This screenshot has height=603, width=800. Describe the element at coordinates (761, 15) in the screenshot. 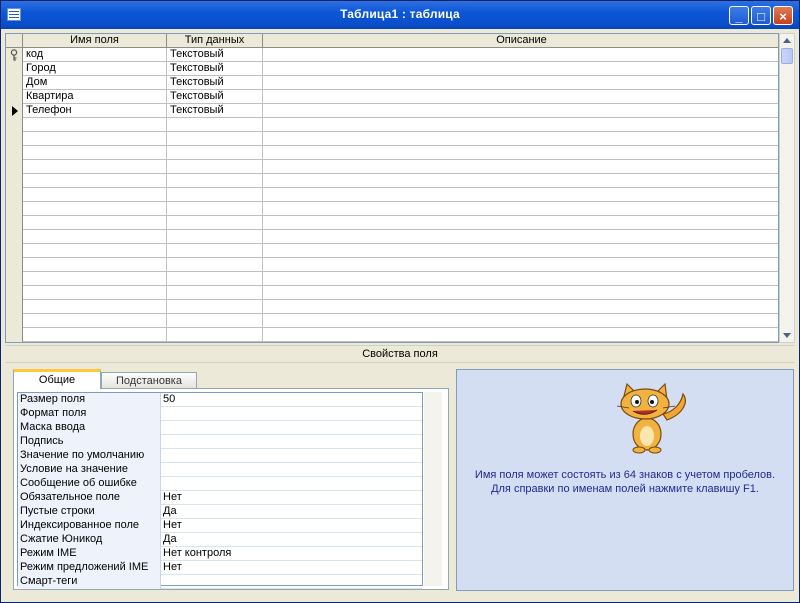

I see `maximize-button: □` at that location.